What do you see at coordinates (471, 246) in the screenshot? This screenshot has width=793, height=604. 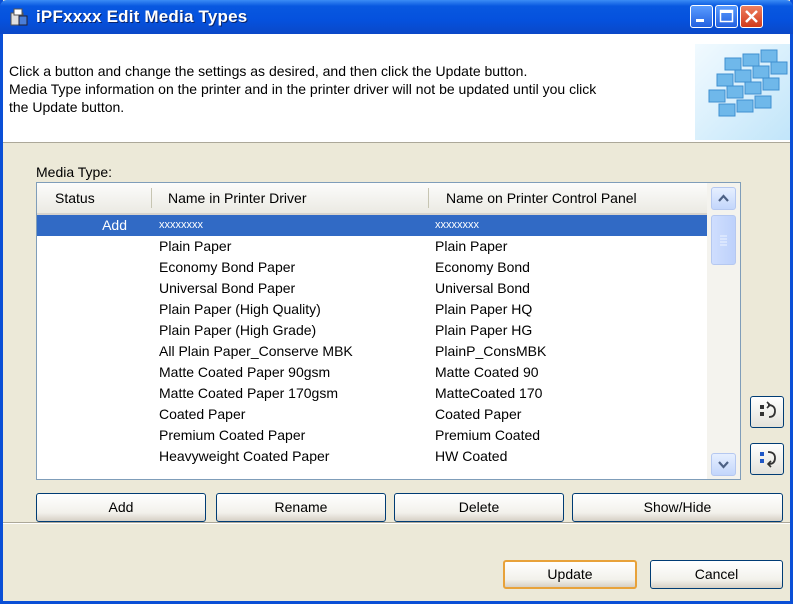 I see `row-panel-name: Plain Paper` at bounding box center [471, 246].